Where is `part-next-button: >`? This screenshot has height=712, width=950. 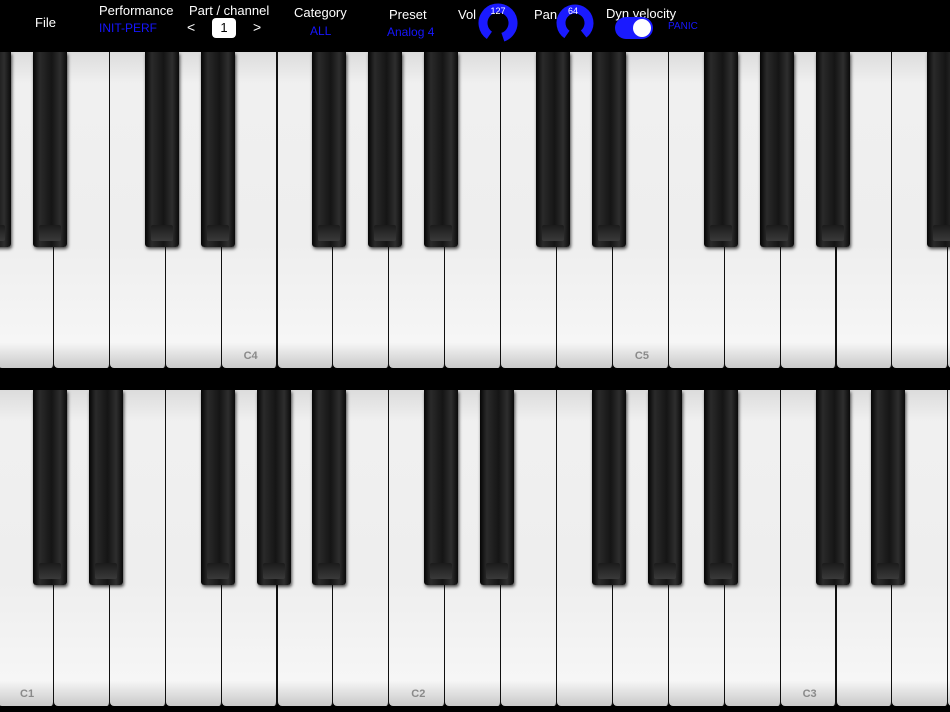 part-next-button: > is located at coordinates (257, 27).